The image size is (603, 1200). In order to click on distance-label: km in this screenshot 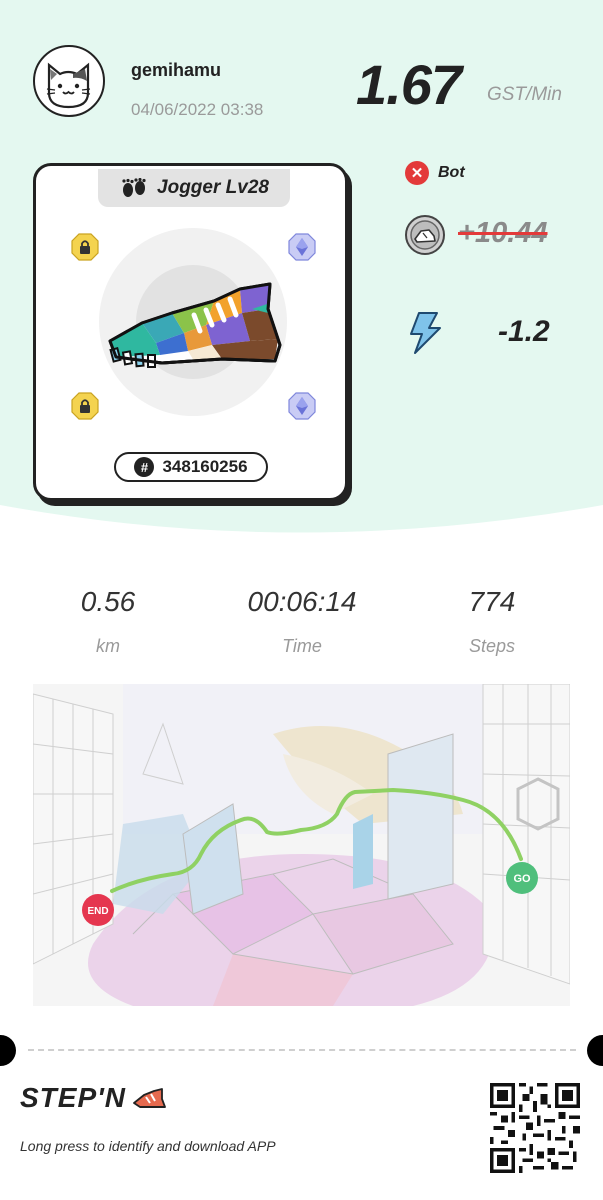, I will do `click(108, 646)`.